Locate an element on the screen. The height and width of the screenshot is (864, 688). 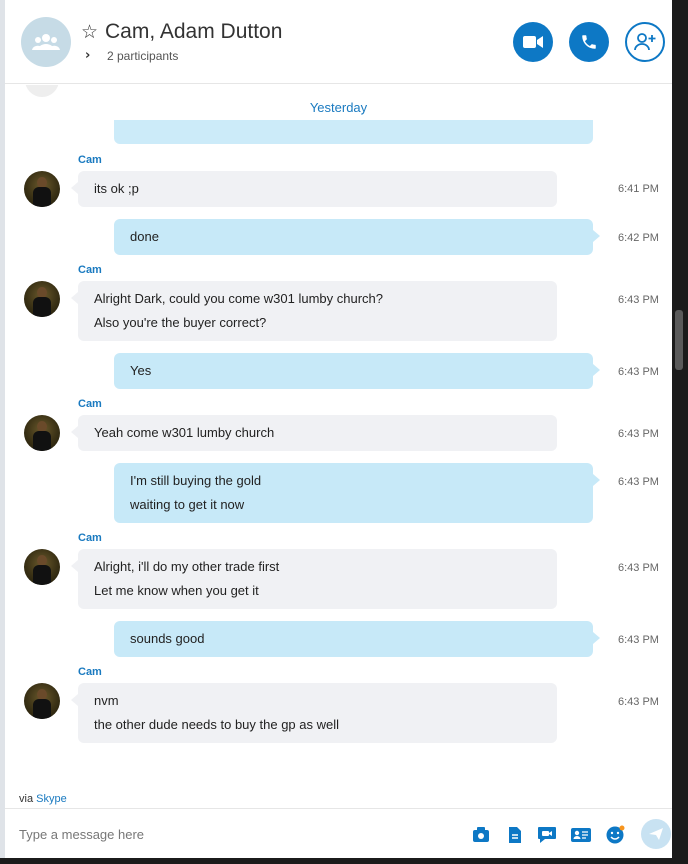
message-bubble-outgoing: Yes is located at coordinates (357, 371).